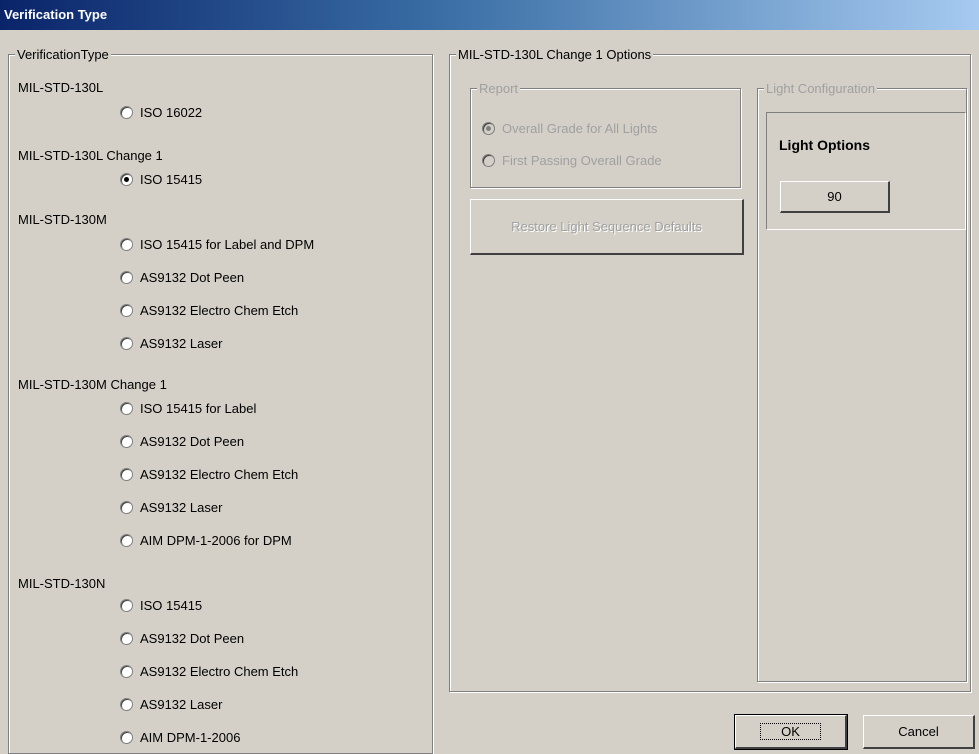  Describe the element at coordinates (56, 14) in the screenshot. I see `window-title: Verification Type` at that location.